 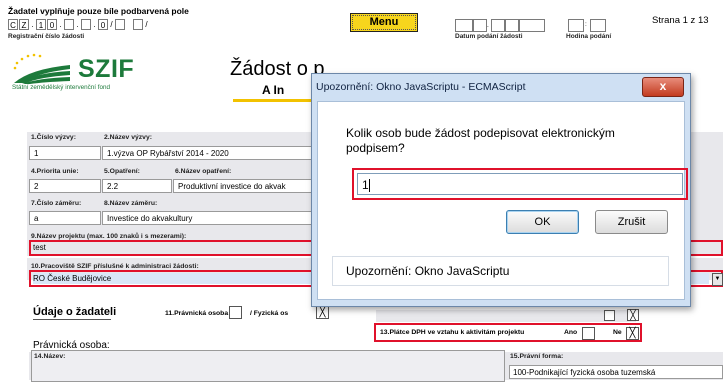 What do you see at coordinates (41, 24) in the screenshot?
I see `registration-cell: 1` at bounding box center [41, 24].